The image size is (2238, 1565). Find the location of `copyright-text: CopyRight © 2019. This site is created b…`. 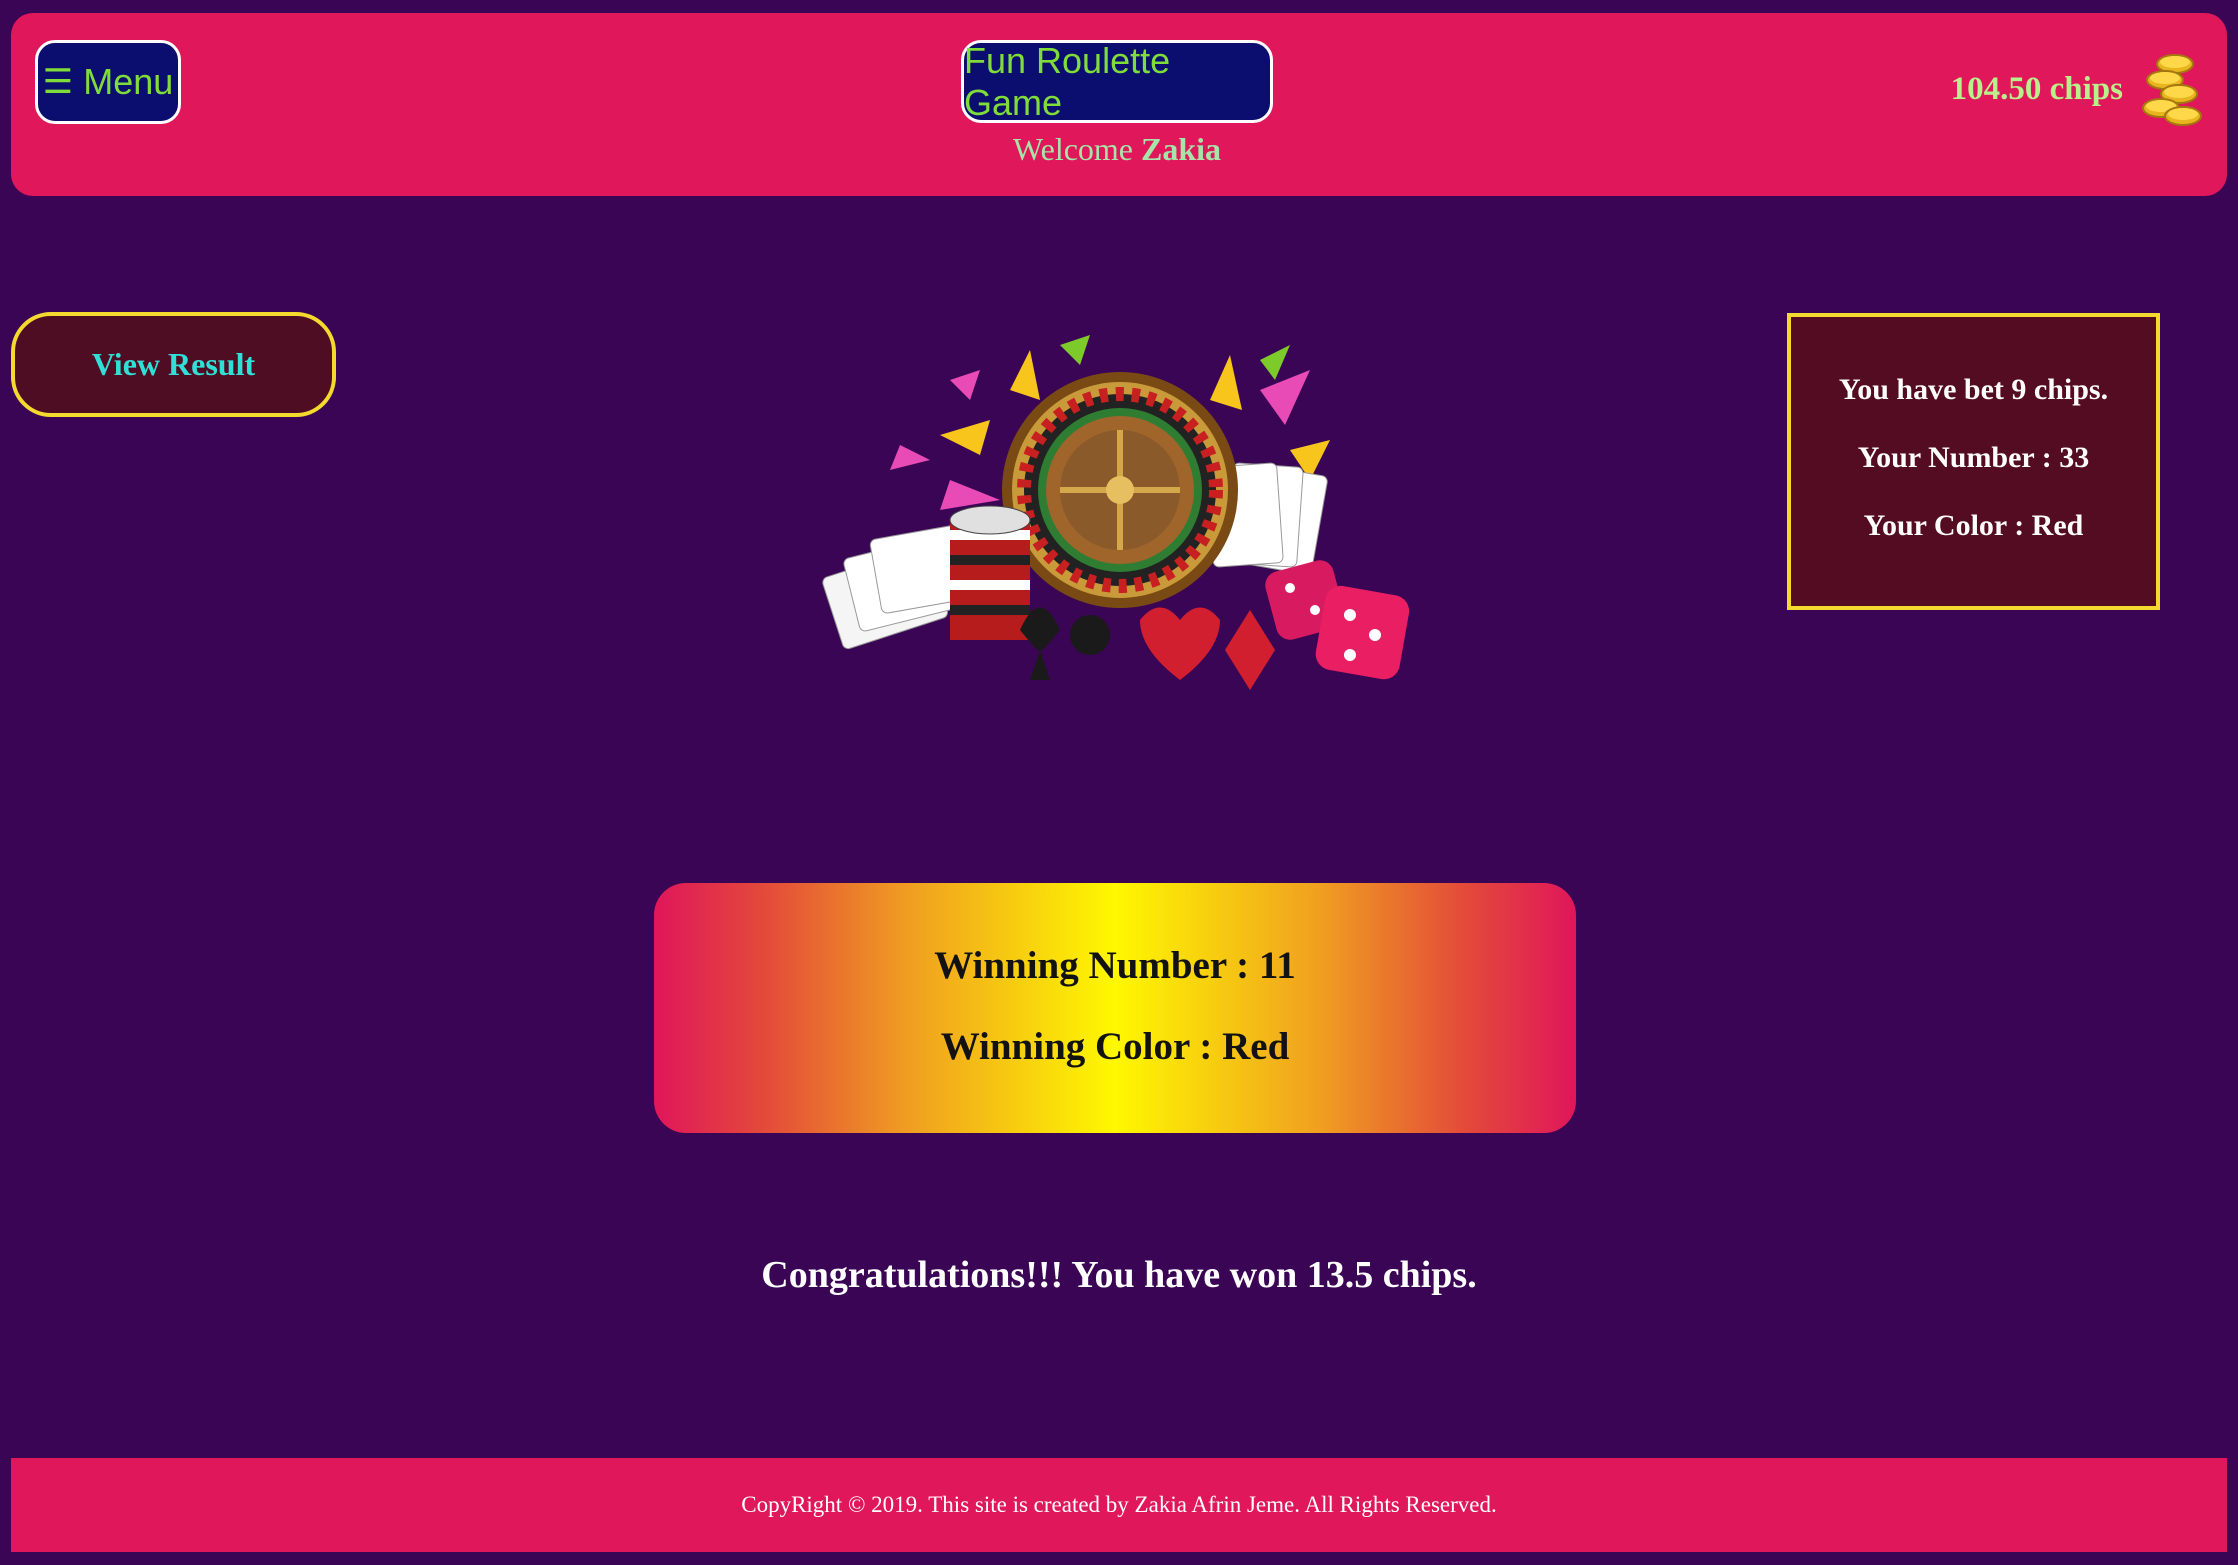

copyright-text: CopyRight © 2019. This site is created b… is located at coordinates (1119, 1504).